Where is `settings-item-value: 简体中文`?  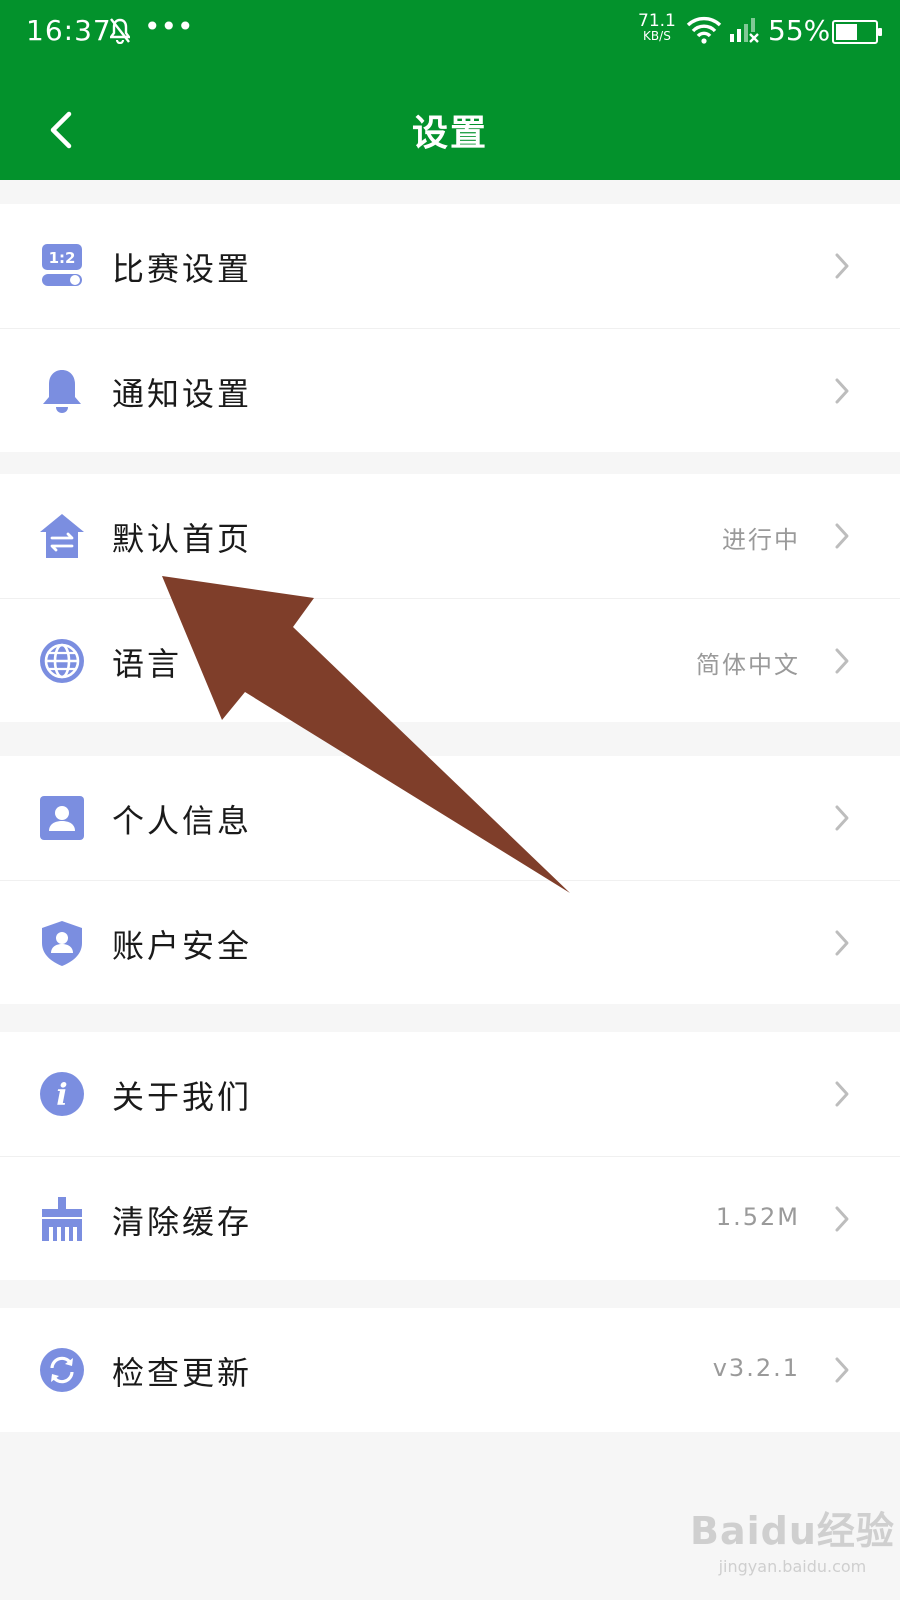
settings-item-value: 简体中文 is located at coordinates (748, 665).